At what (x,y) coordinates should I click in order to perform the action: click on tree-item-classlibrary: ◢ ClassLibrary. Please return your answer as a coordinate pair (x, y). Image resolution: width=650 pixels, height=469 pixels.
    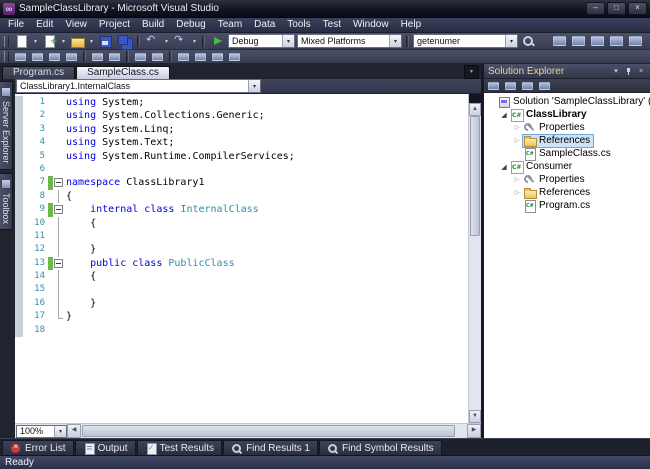
    Looking at the image, I should click on (567, 115).